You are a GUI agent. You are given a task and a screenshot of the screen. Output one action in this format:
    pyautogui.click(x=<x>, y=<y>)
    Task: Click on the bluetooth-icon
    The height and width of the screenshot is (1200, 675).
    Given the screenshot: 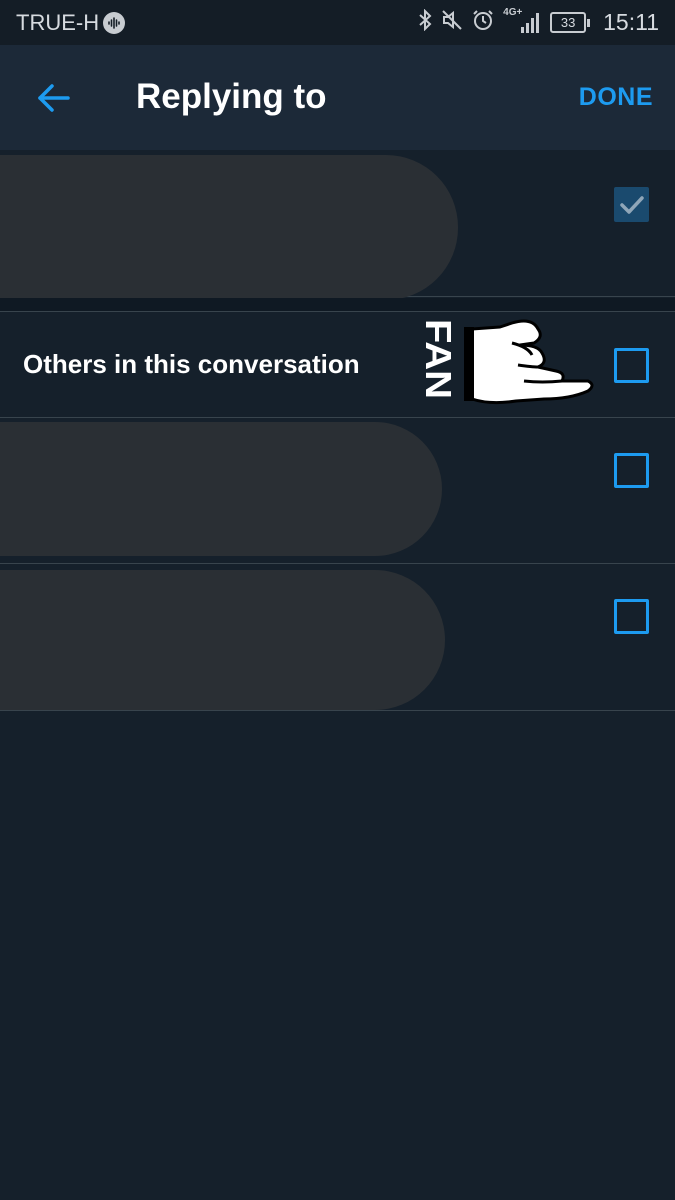 What is the action you would take?
    pyautogui.click(x=425, y=22)
    